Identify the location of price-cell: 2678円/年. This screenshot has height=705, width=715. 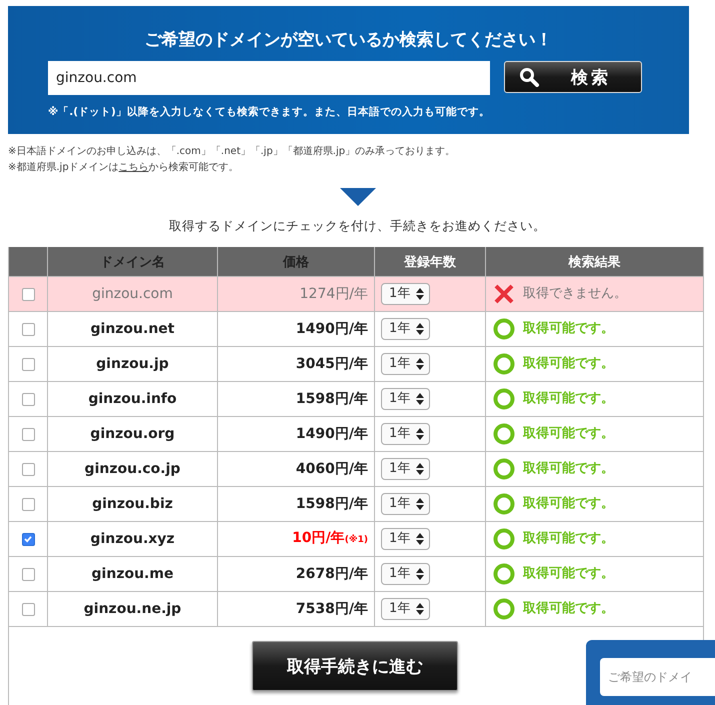
(296, 574).